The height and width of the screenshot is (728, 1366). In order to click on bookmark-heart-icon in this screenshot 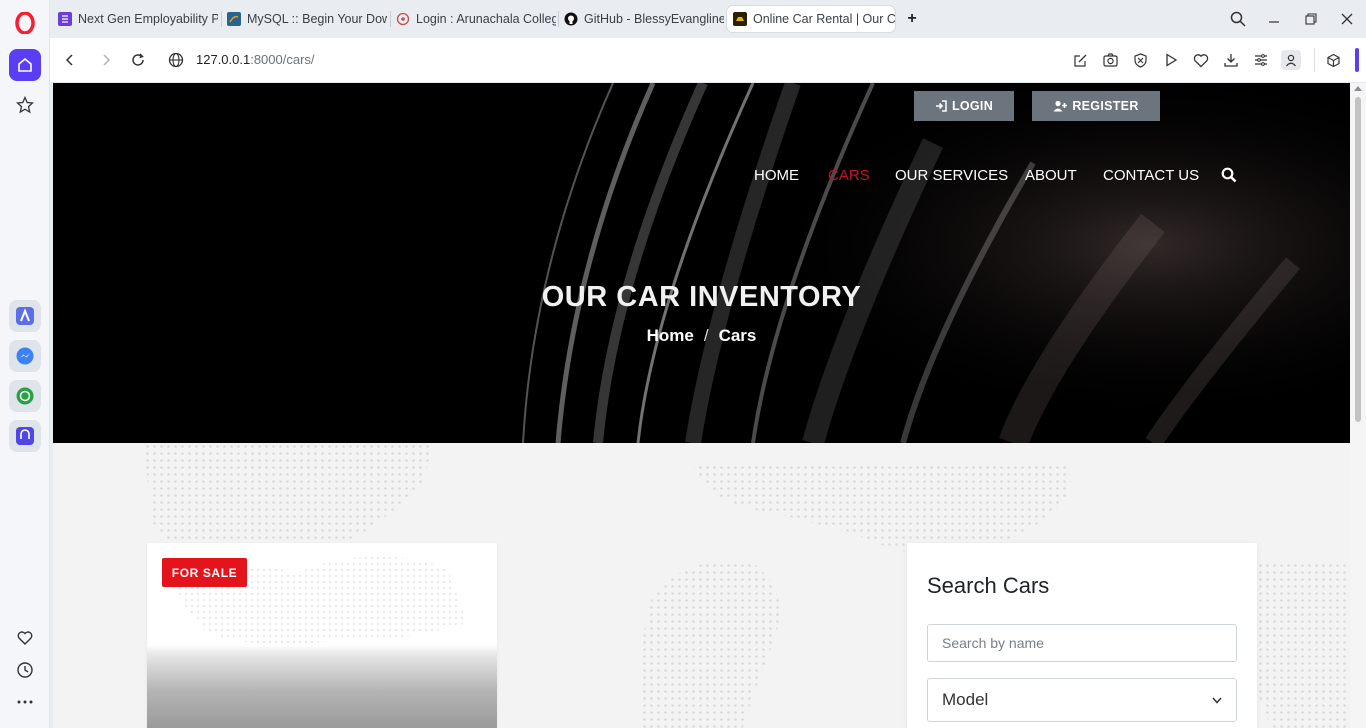, I will do `click(1201, 60)`.